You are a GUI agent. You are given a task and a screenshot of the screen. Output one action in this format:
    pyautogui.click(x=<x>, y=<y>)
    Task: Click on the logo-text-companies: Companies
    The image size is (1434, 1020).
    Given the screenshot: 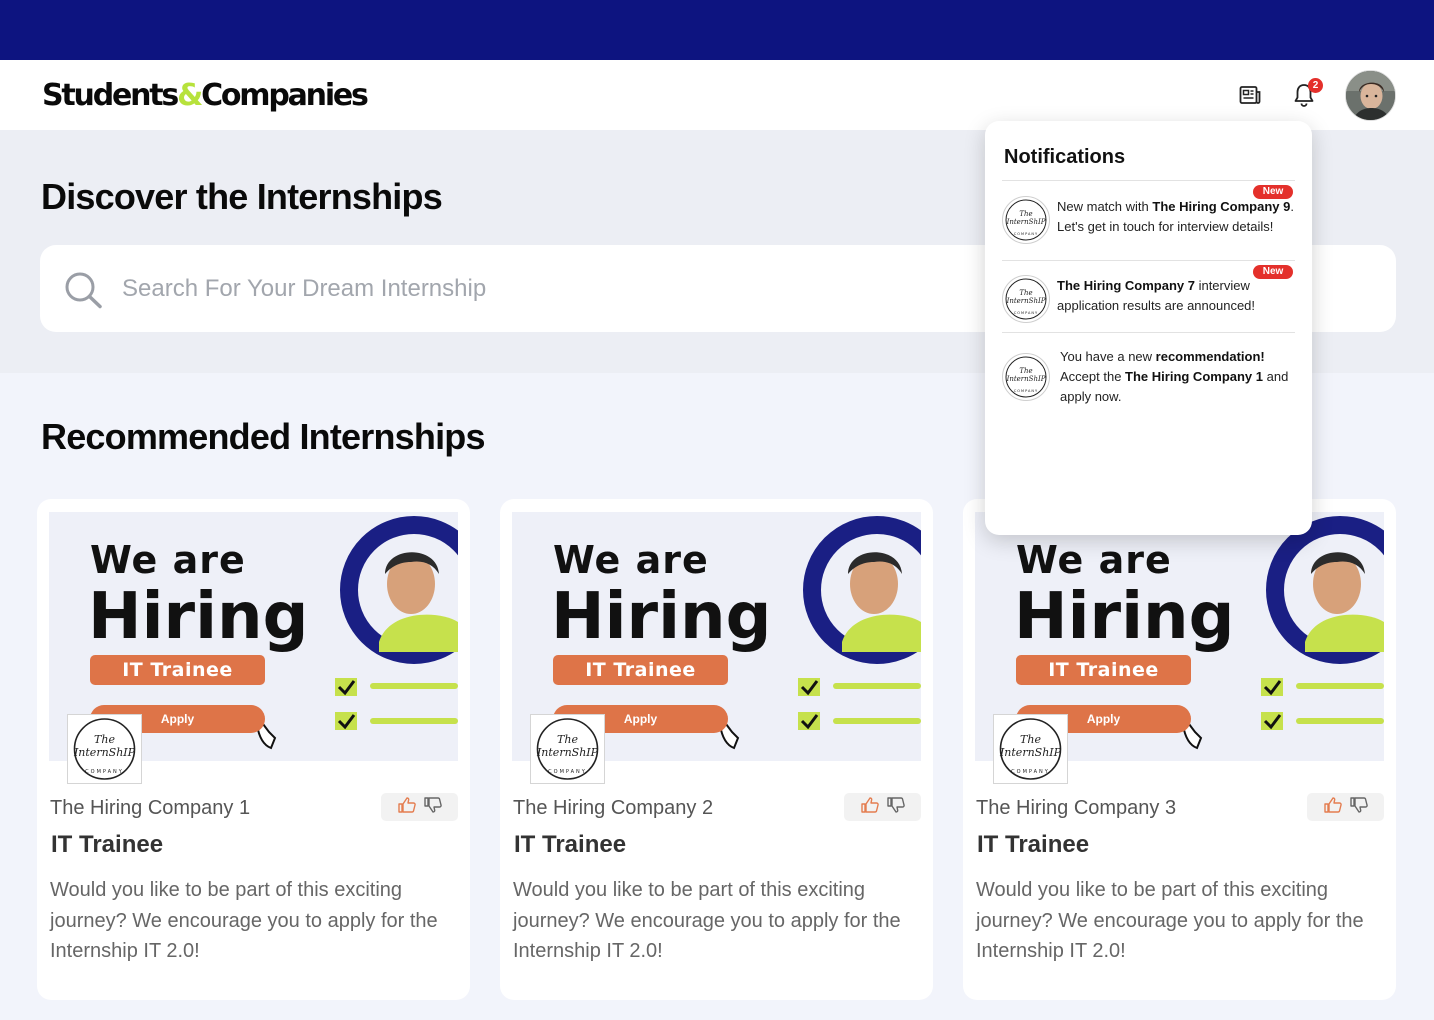 What is the action you would take?
    pyautogui.click(x=285, y=95)
    